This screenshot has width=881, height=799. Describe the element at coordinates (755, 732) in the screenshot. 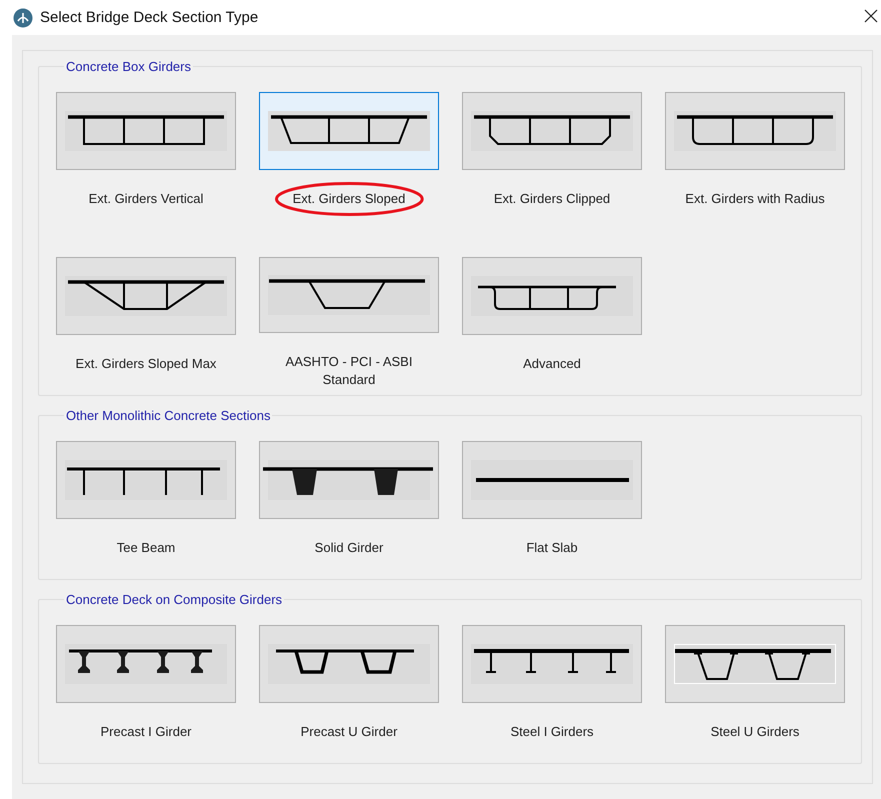

I see `section-label: Steel U Girders` at that location.